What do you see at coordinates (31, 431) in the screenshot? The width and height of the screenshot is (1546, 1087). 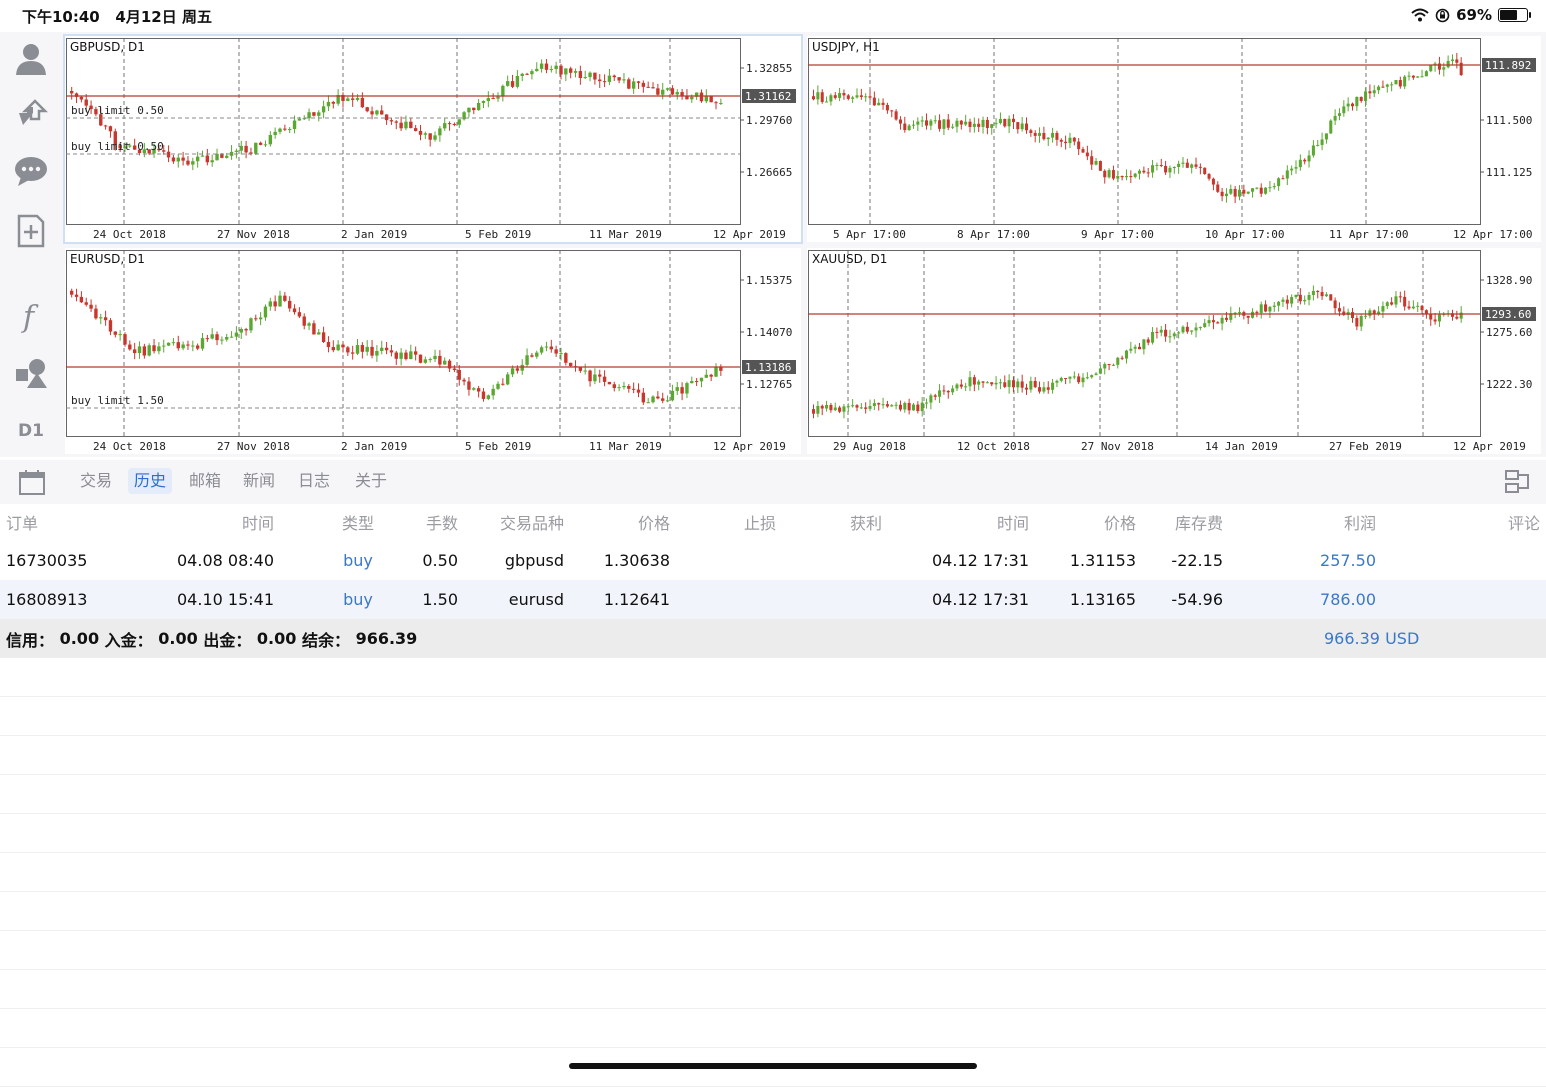 I see `timeframe-button: D1` at bounding box center [31, 431].